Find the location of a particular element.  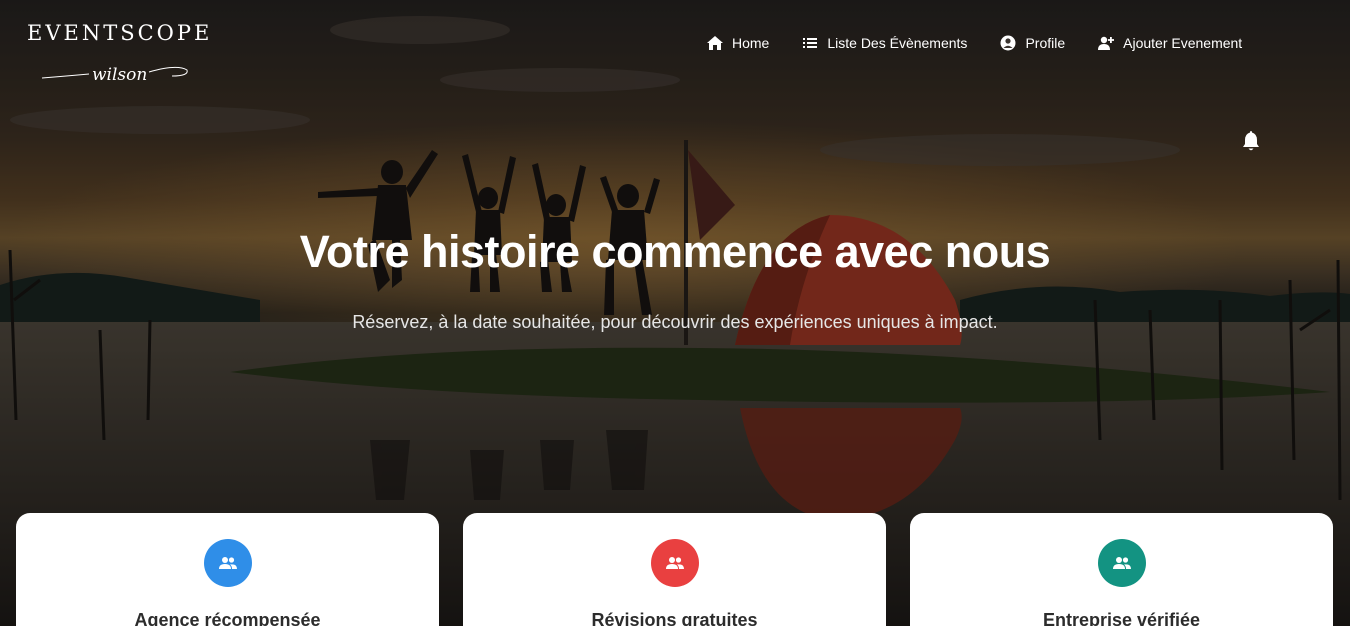

nav-home: Home is located at coordinates (737, 43).